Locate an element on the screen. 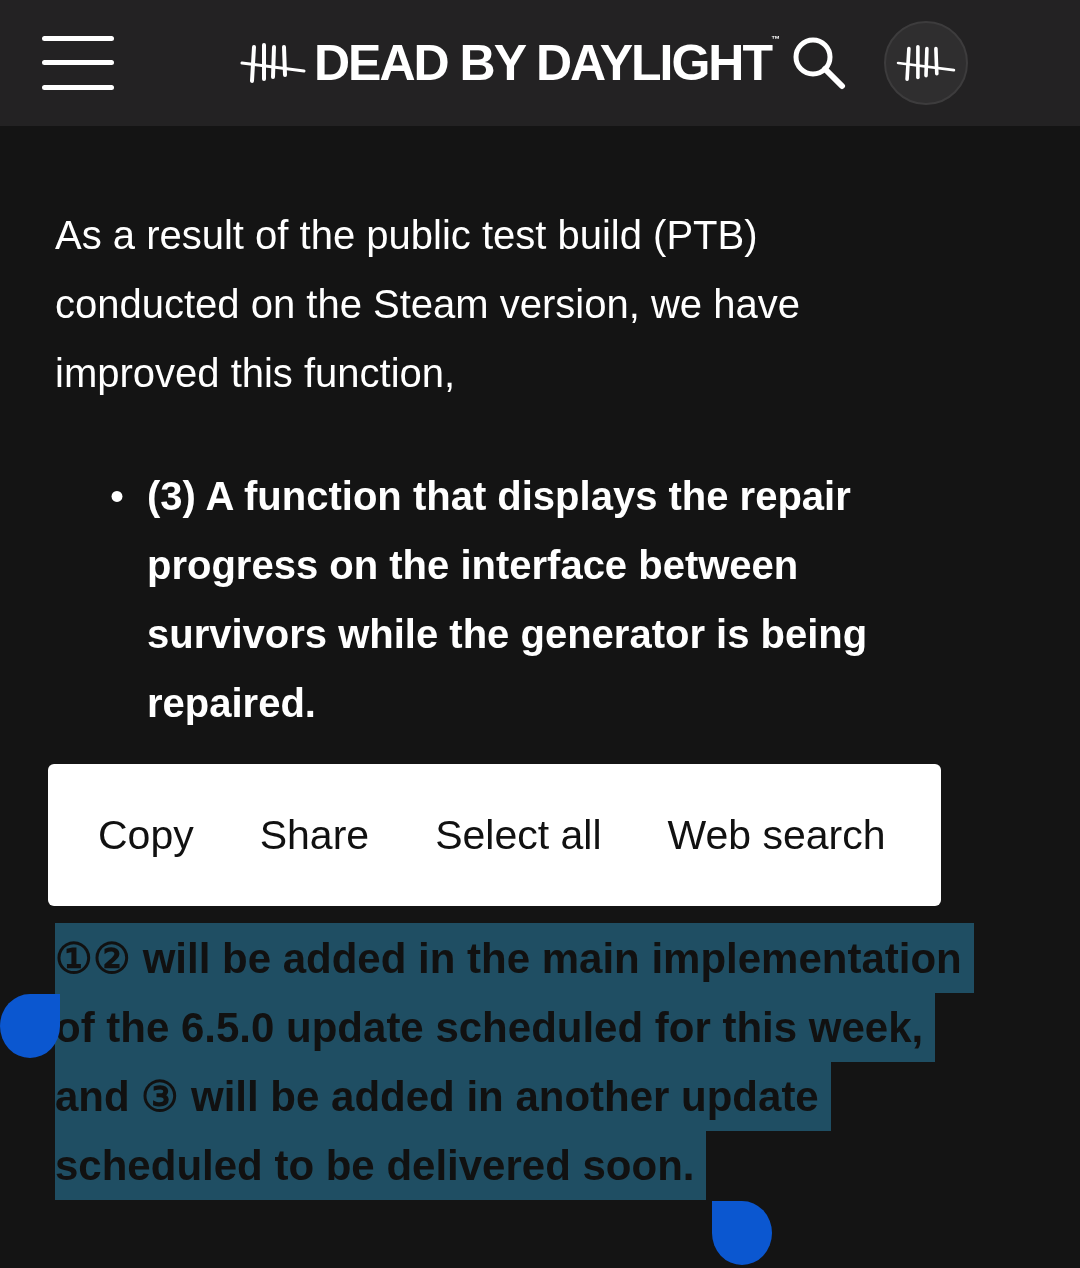 The width and height of the screenshot is (1080, 1268). menu-item: Share is located at coordinates (314, 835).